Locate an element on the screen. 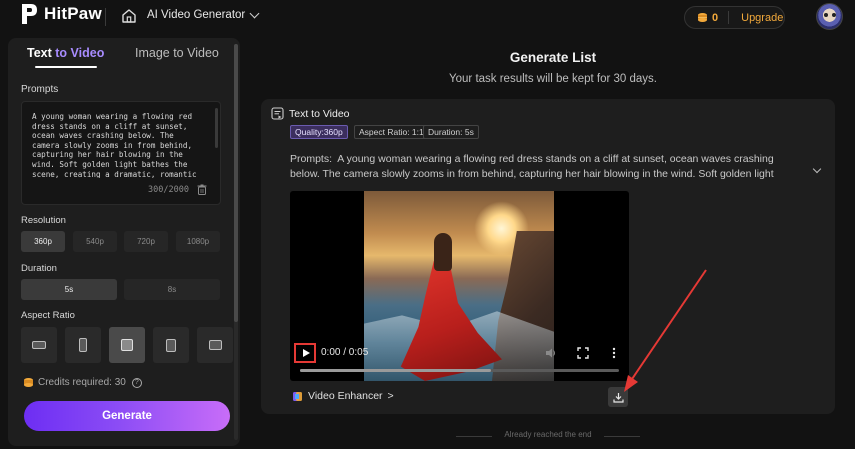 The image size is (855, 449). ratio-square-icon is located at coordinates (127, 345).